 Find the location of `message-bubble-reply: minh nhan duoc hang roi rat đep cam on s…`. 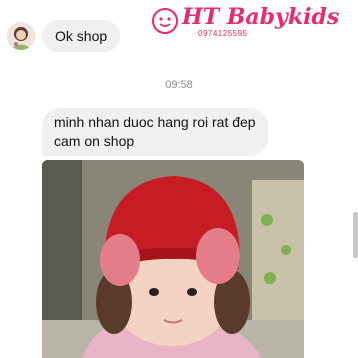

message-bubble-reply: minh nhan duoc hang roi rat đep cam on s… is located at coordinates (155, 132).